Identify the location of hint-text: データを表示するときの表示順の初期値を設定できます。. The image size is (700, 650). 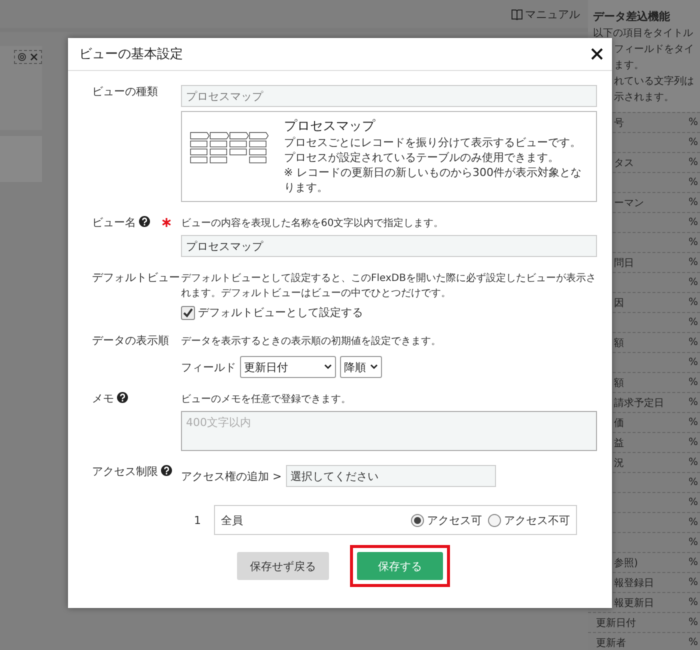
(311, 341).